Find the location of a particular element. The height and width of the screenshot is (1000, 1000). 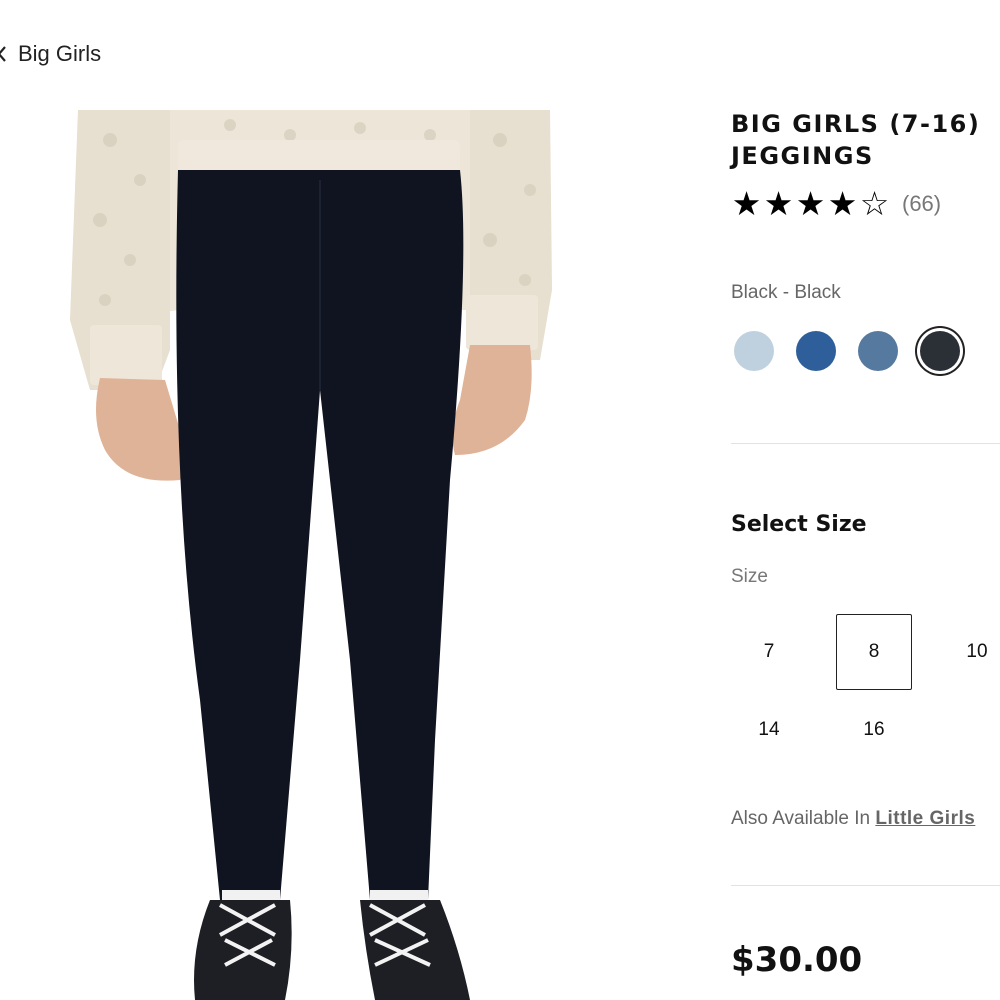

swatch-slate-blue is located at coordinates (878, 351).